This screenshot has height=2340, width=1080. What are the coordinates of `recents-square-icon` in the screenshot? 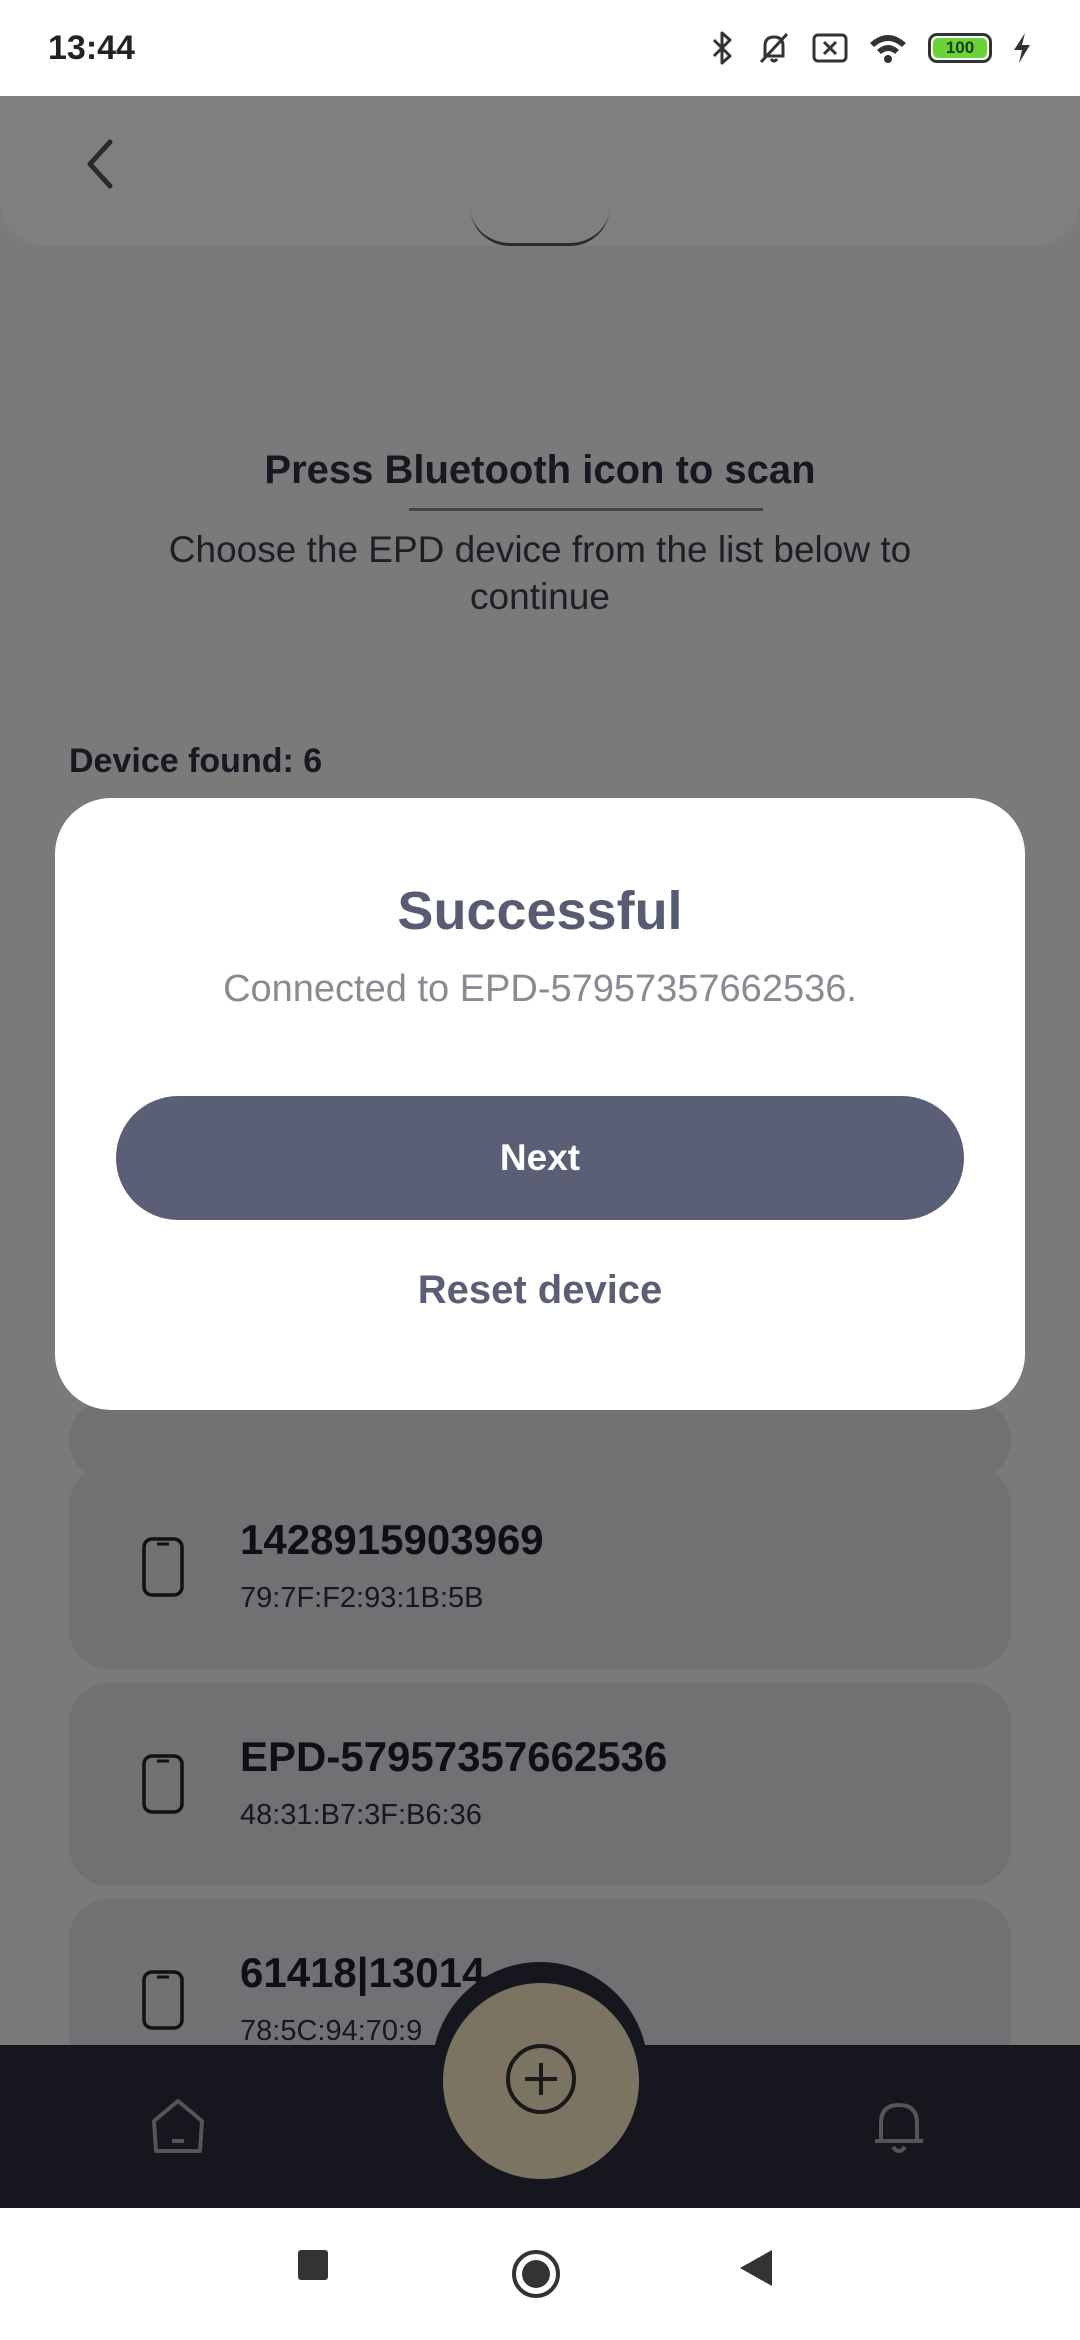 It's located at (313, 2265).